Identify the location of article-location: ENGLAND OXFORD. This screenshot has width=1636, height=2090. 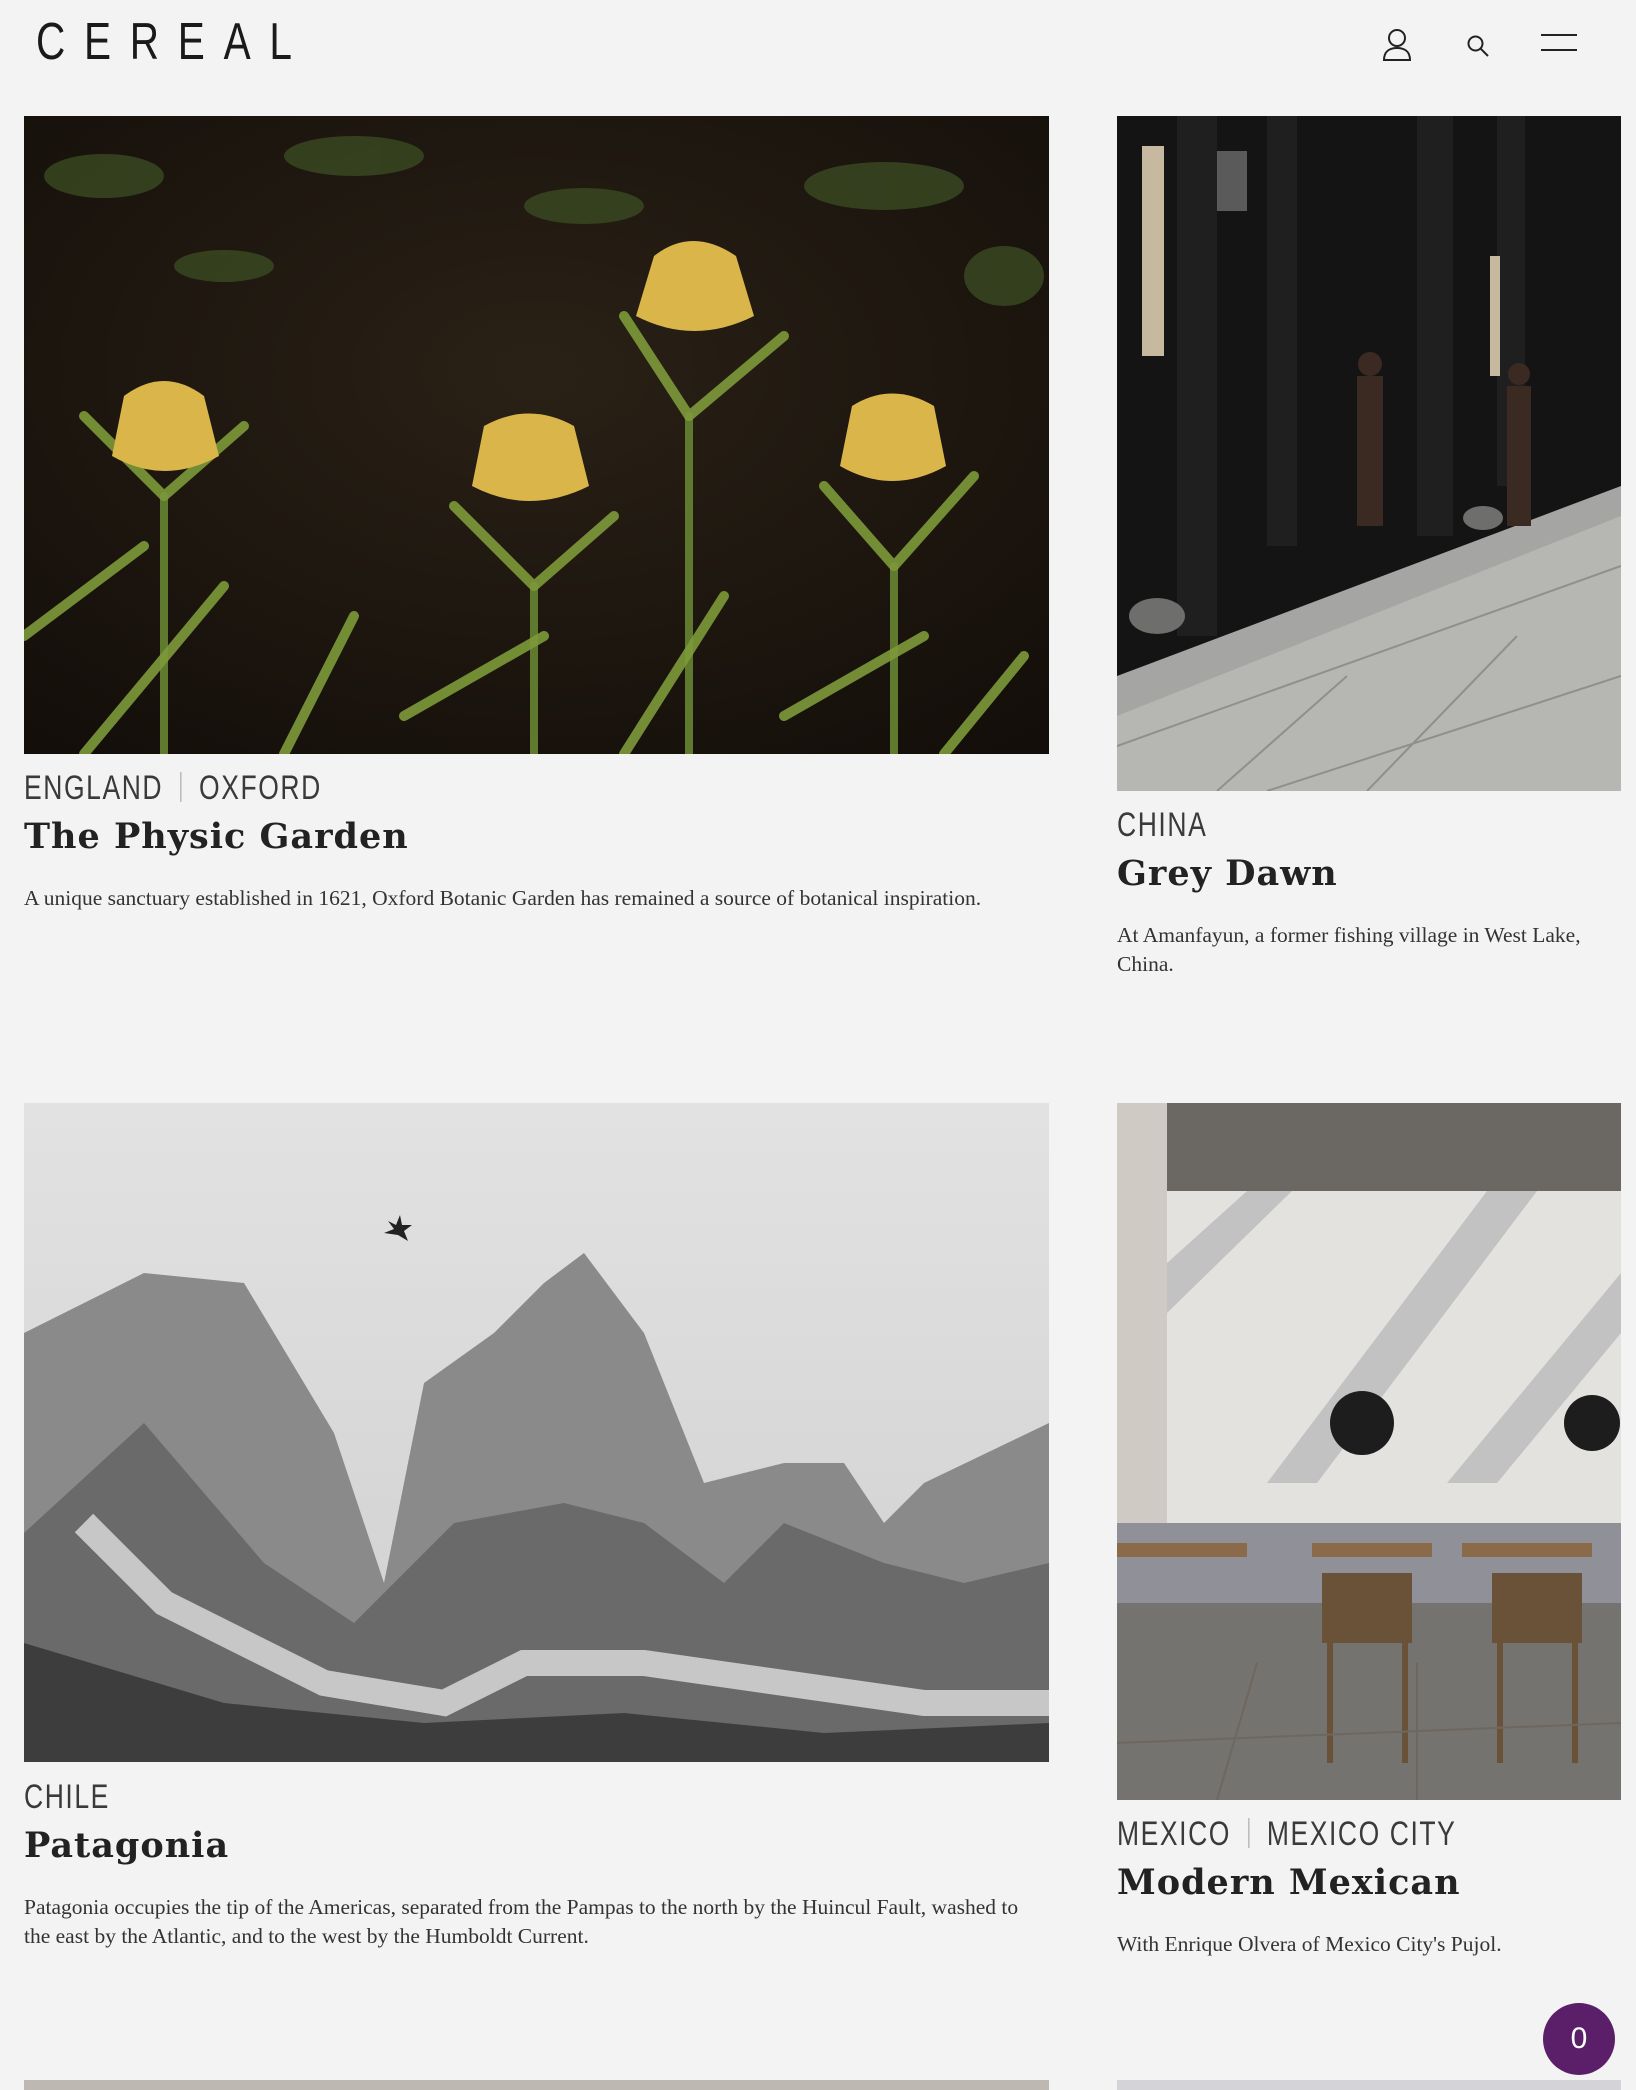
(173, 788).